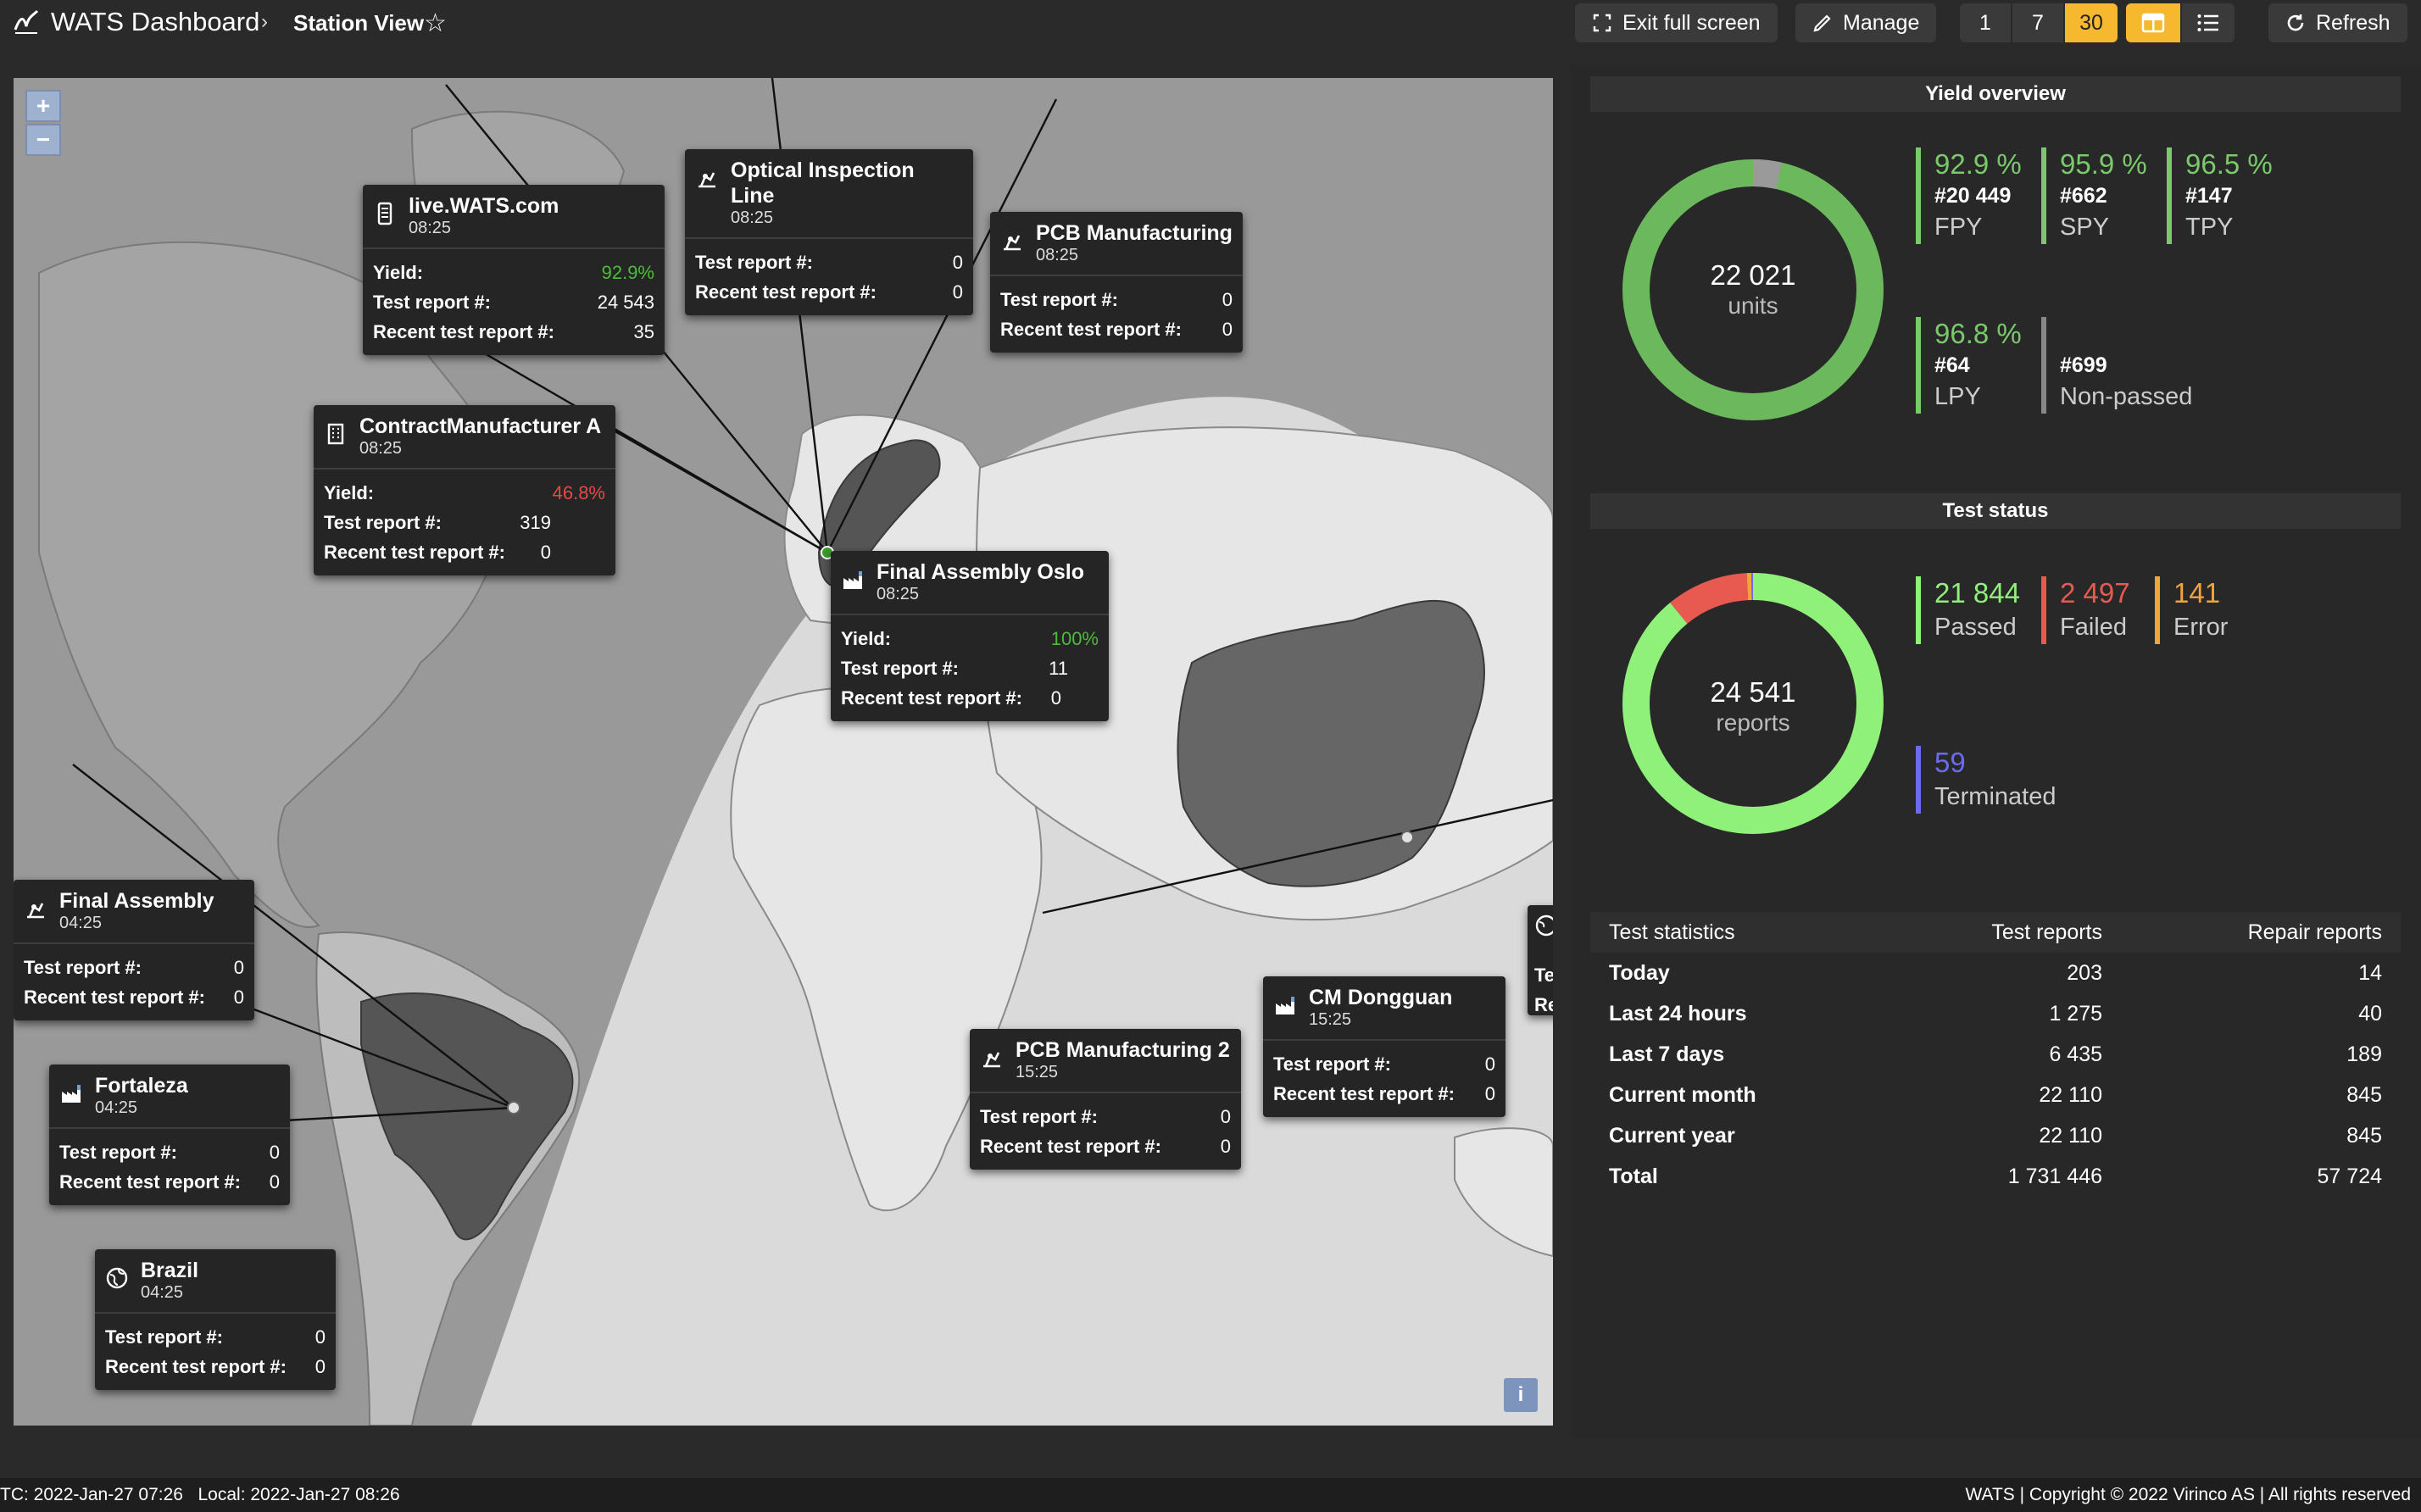  Describe the element at coordinates (625, 303) in the screenshot. I see `test-report-value: 24 543` at that location.